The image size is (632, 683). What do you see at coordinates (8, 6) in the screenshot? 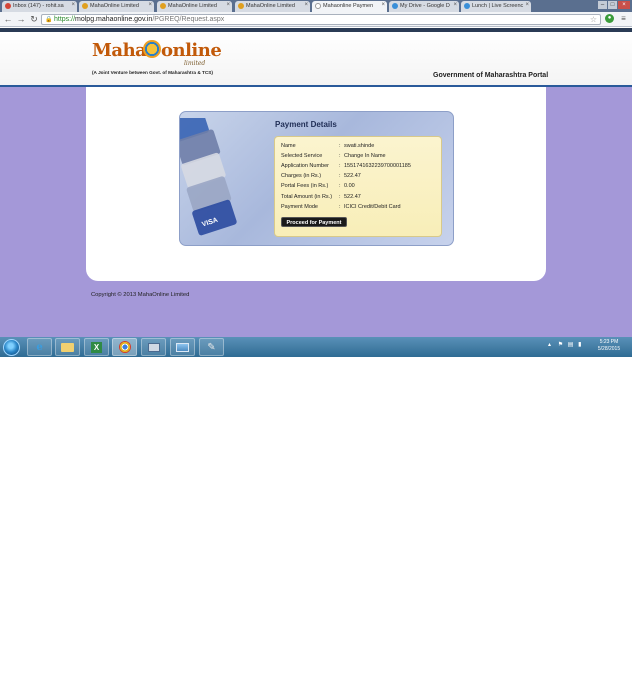
I see `gmail-icon` at bounding box center [8, 6].